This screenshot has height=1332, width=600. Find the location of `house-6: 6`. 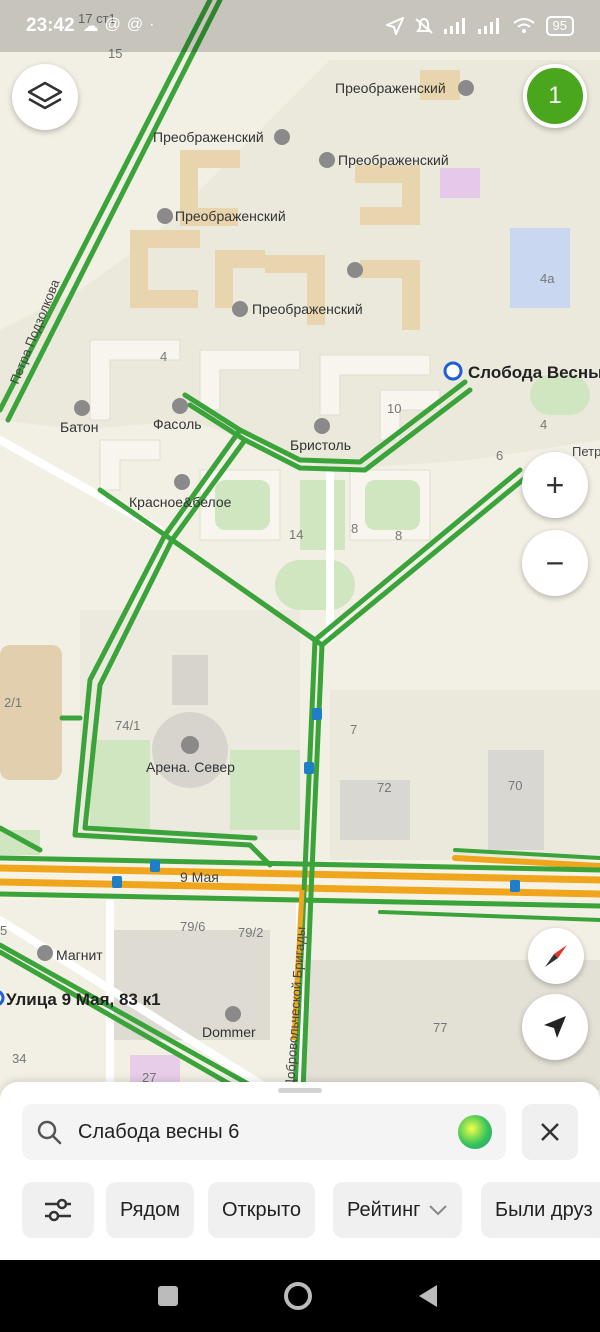

house-6: 6 is located at coordinates (499, 455).